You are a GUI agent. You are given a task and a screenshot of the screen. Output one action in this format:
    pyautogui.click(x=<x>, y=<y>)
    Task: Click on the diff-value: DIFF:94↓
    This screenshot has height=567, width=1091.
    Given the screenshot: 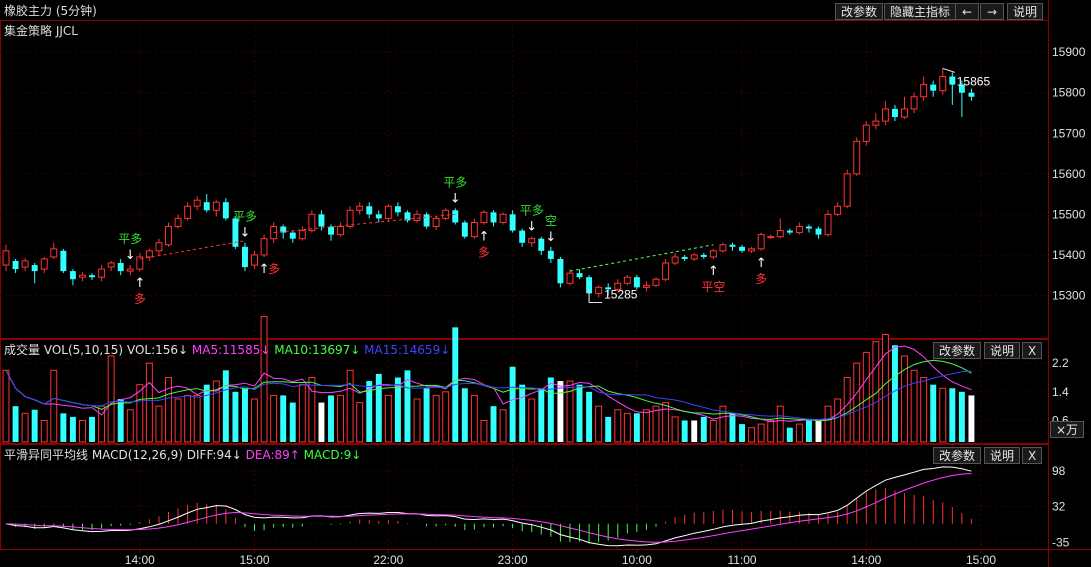 What is the action you would take?
    pyautogui.click(x=214, y=455)
    